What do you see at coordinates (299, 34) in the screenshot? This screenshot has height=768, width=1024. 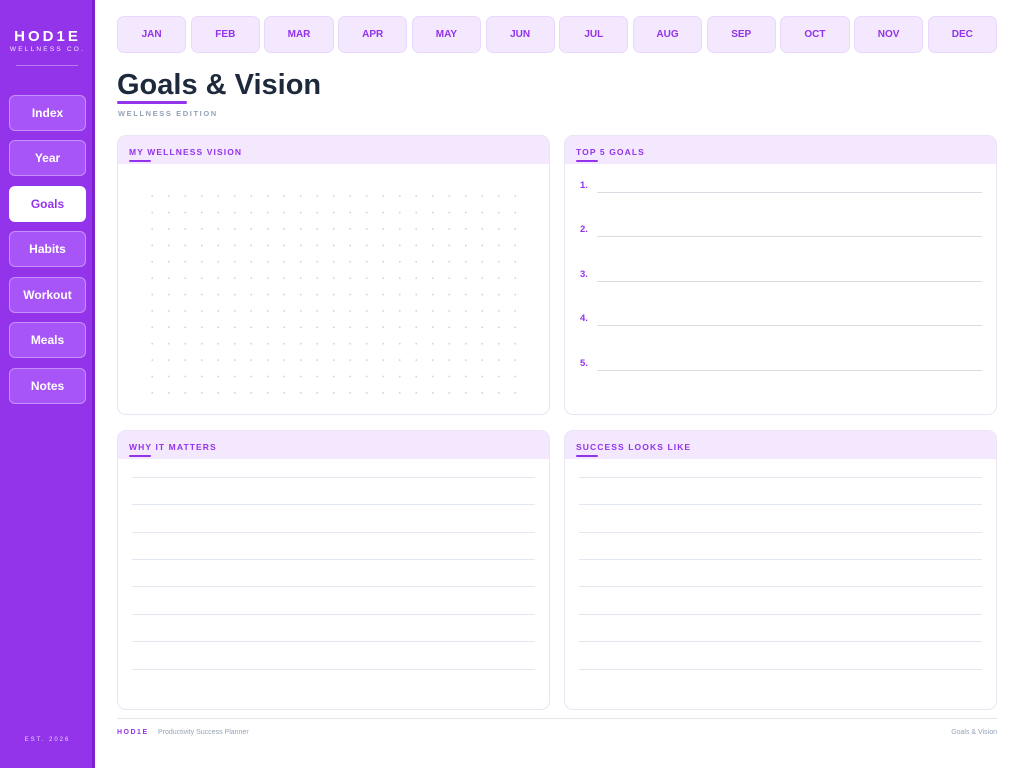 I see `tab-mar: MAR` at bounding box center [299, 34].